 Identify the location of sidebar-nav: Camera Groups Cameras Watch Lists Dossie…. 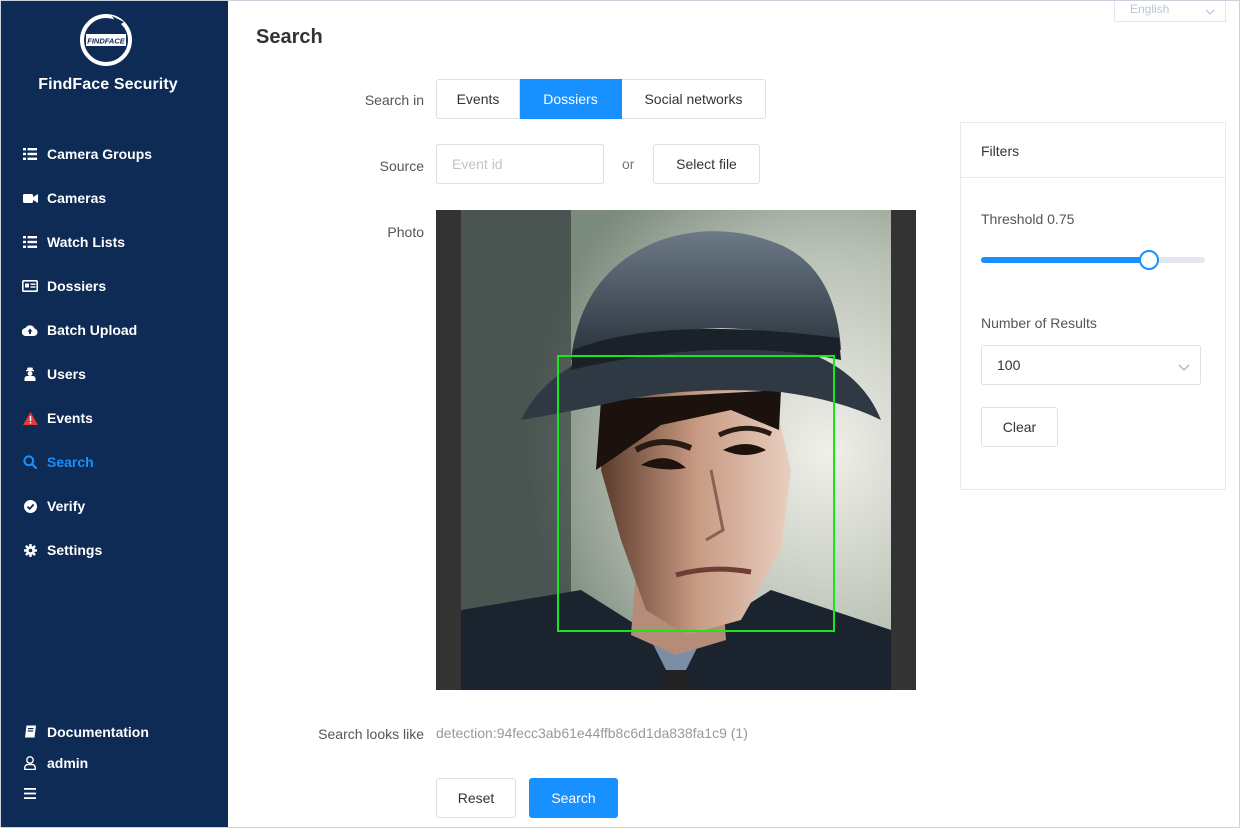
(114, 352).